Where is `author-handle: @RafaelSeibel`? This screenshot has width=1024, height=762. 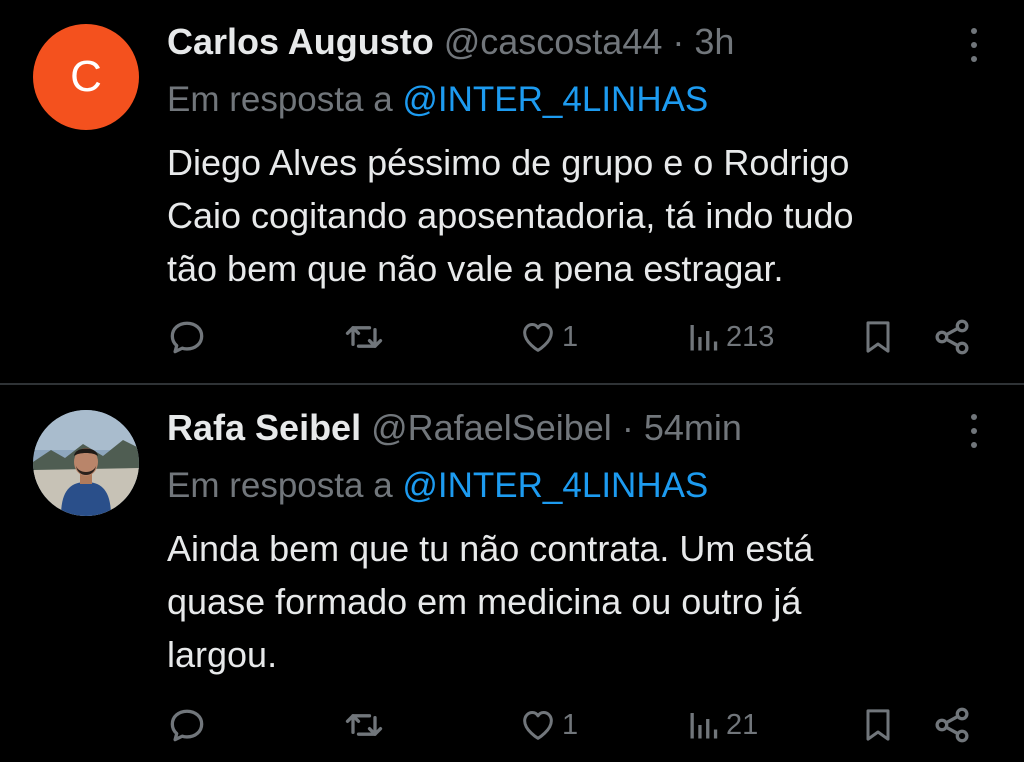
author-handle: @RafaelSeibel is located at coordinates (491, 427).